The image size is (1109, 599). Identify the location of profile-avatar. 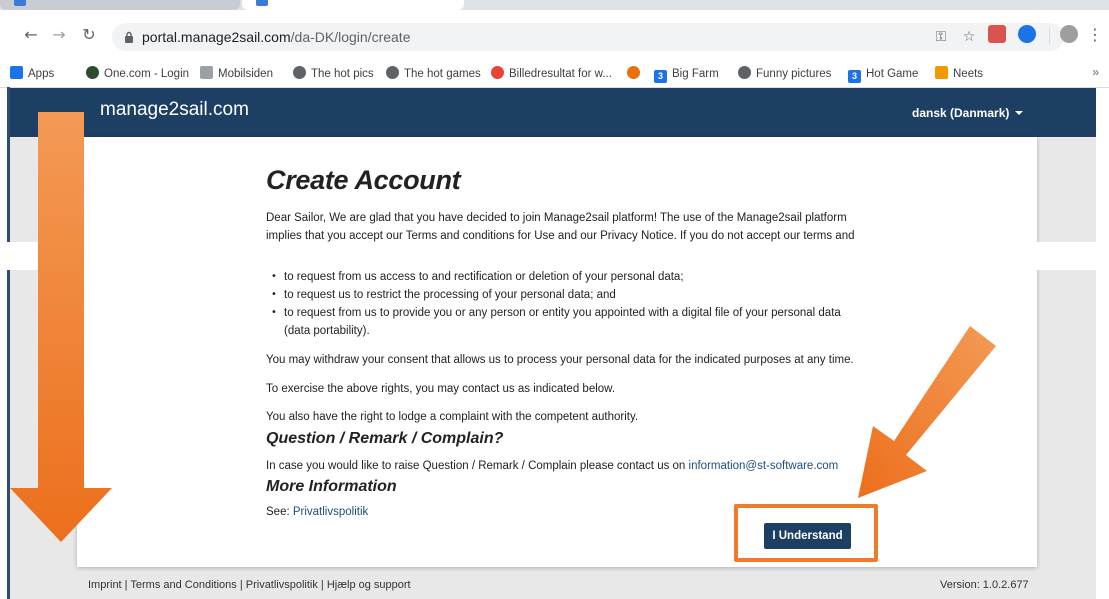
(1069, 34).